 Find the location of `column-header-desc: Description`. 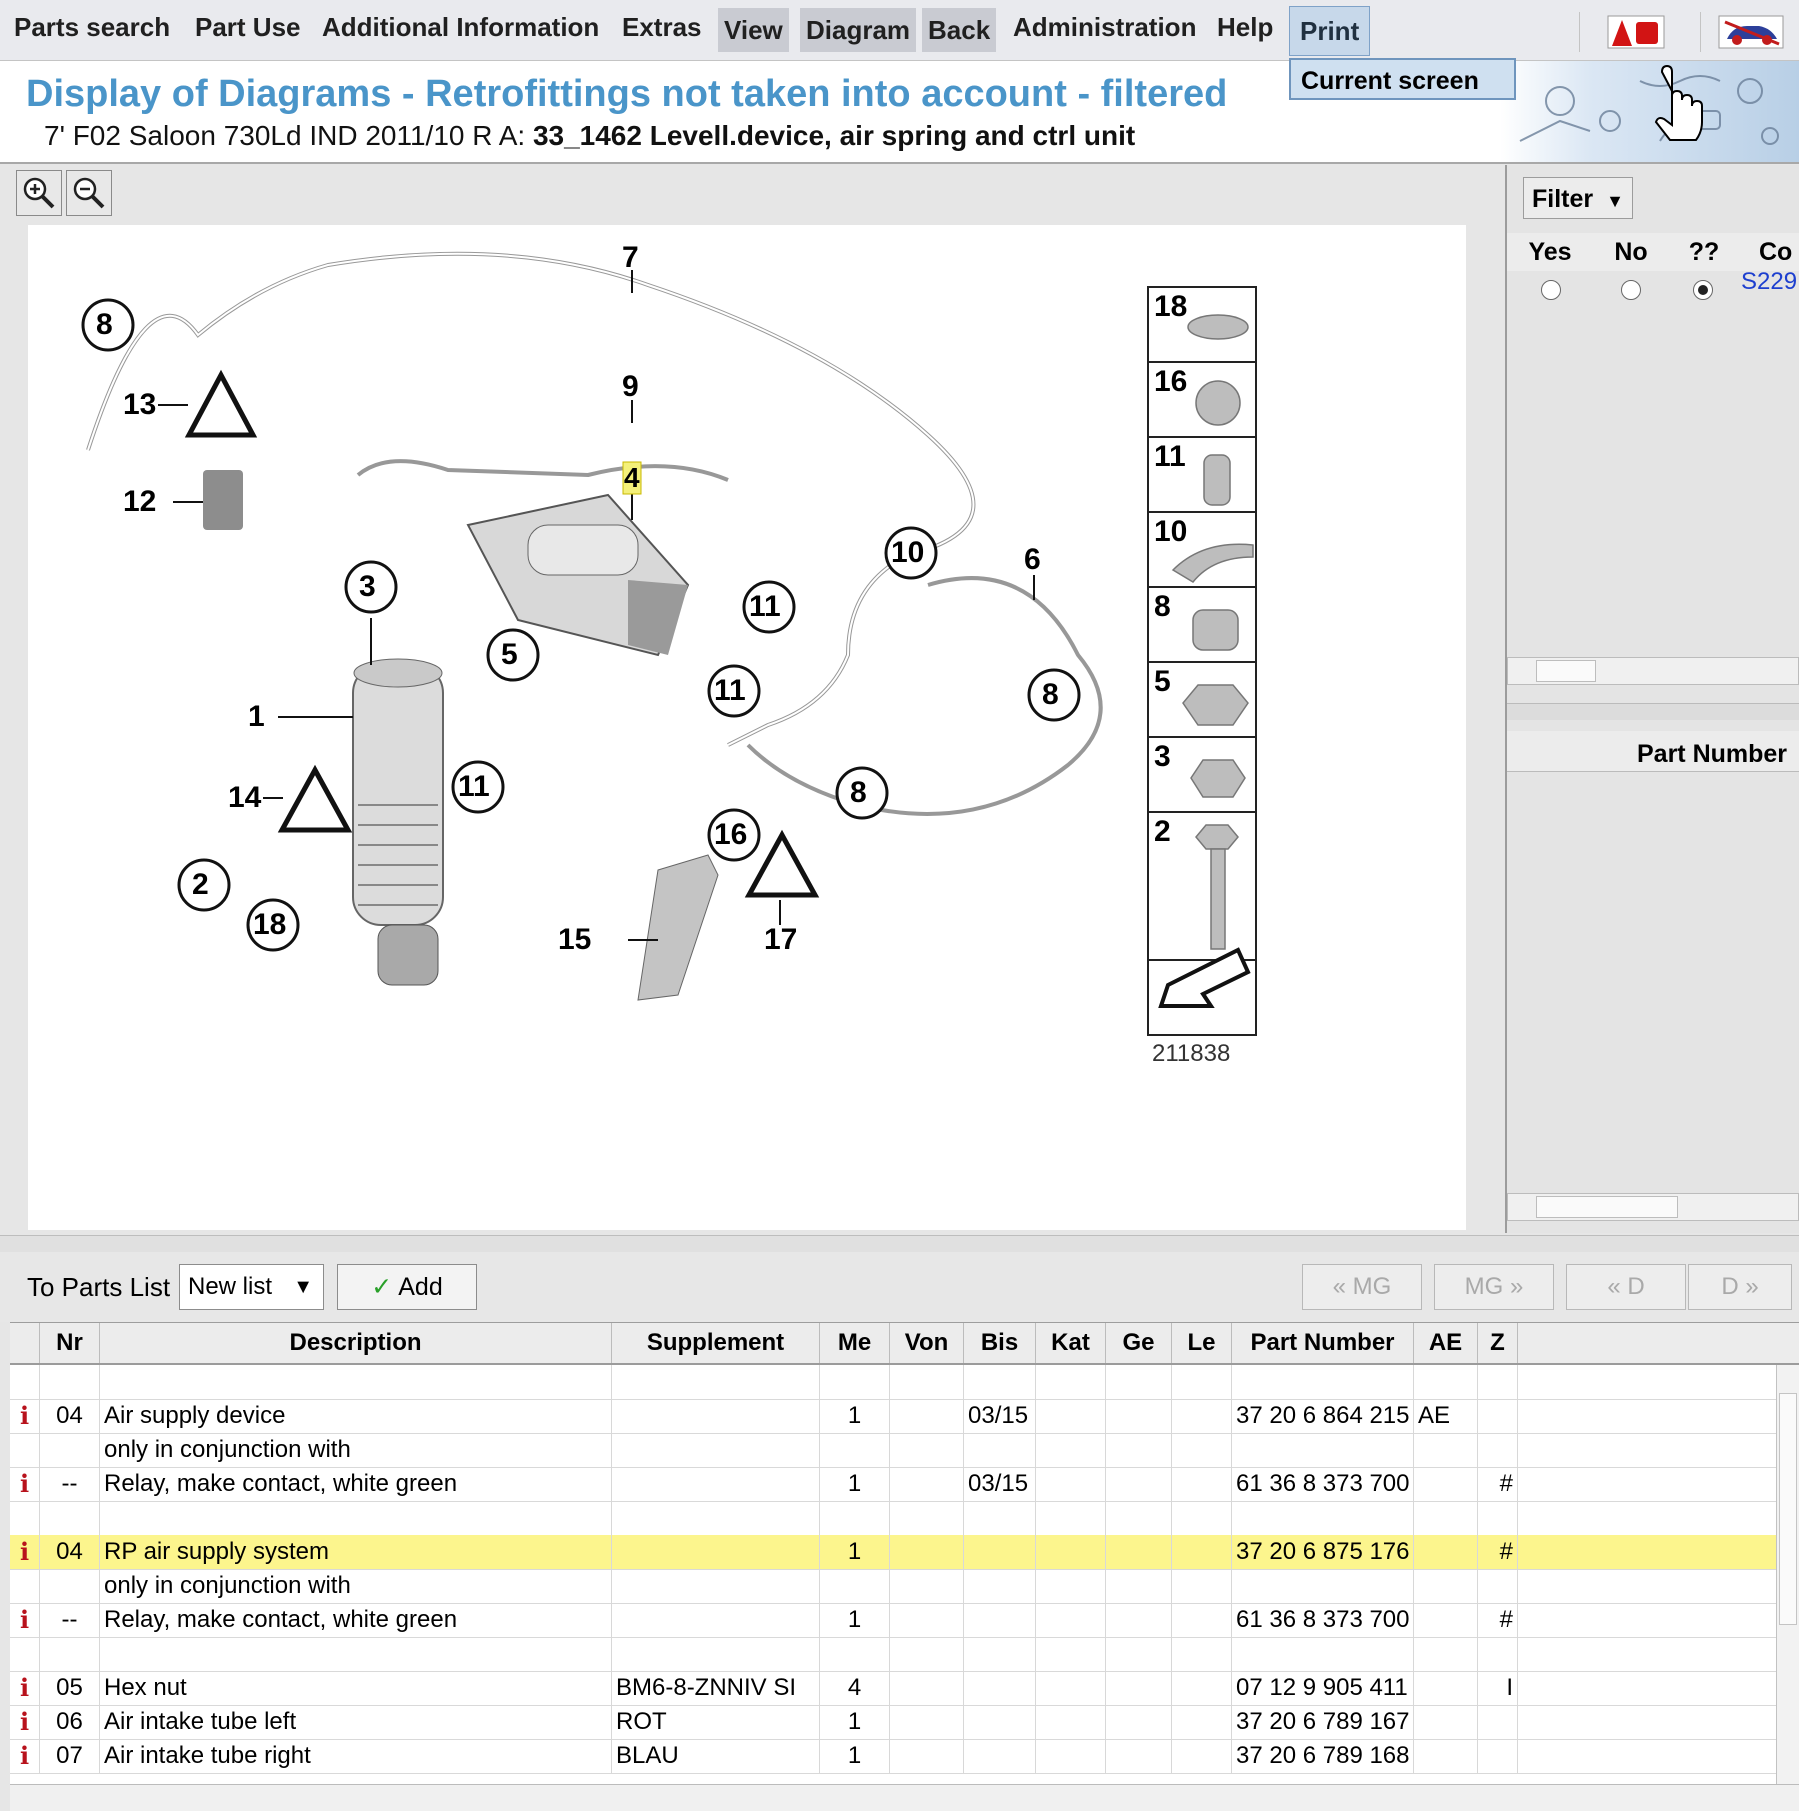

column-header-desc: Description is located at coordinates (356, 1343).